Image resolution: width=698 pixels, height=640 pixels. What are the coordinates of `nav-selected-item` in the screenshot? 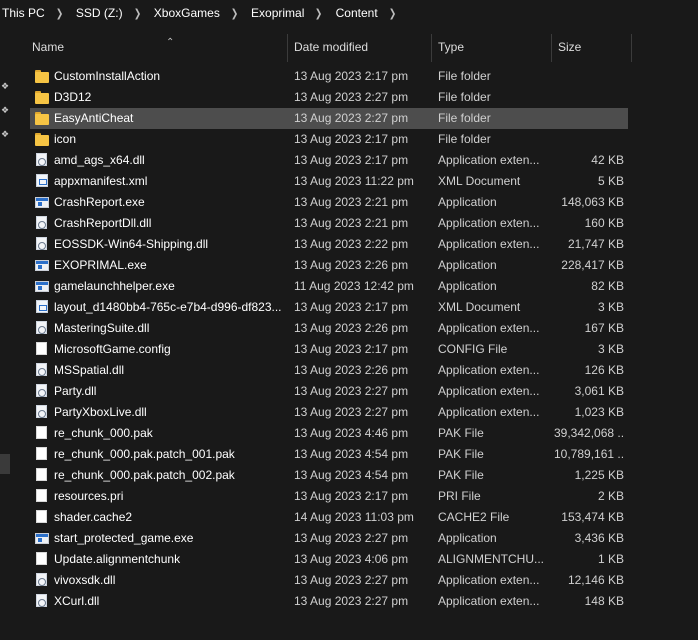 It's located at (5, 464).